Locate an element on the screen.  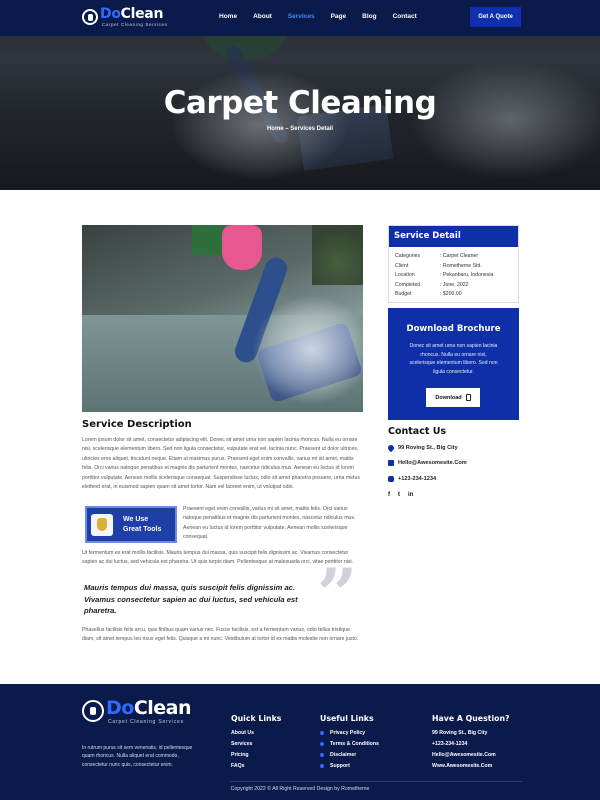
detail-row: Categories : Carpet Cleaner is located at coordinates (453, 257).